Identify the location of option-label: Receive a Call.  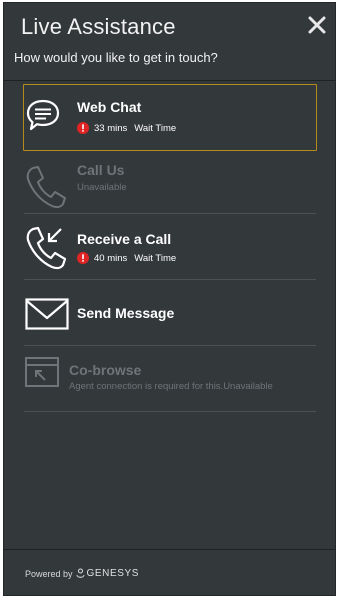
(124, 239).